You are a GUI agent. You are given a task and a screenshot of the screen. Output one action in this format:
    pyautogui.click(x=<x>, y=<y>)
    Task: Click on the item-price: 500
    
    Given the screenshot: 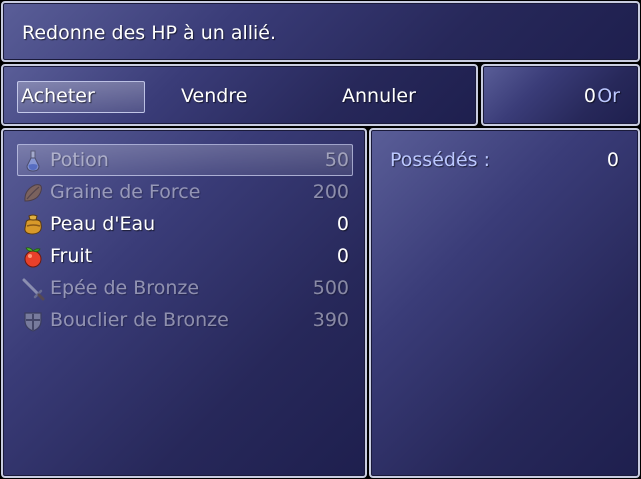 What is the action you would take?
    pyautogui.click(x=330, y=288)
    